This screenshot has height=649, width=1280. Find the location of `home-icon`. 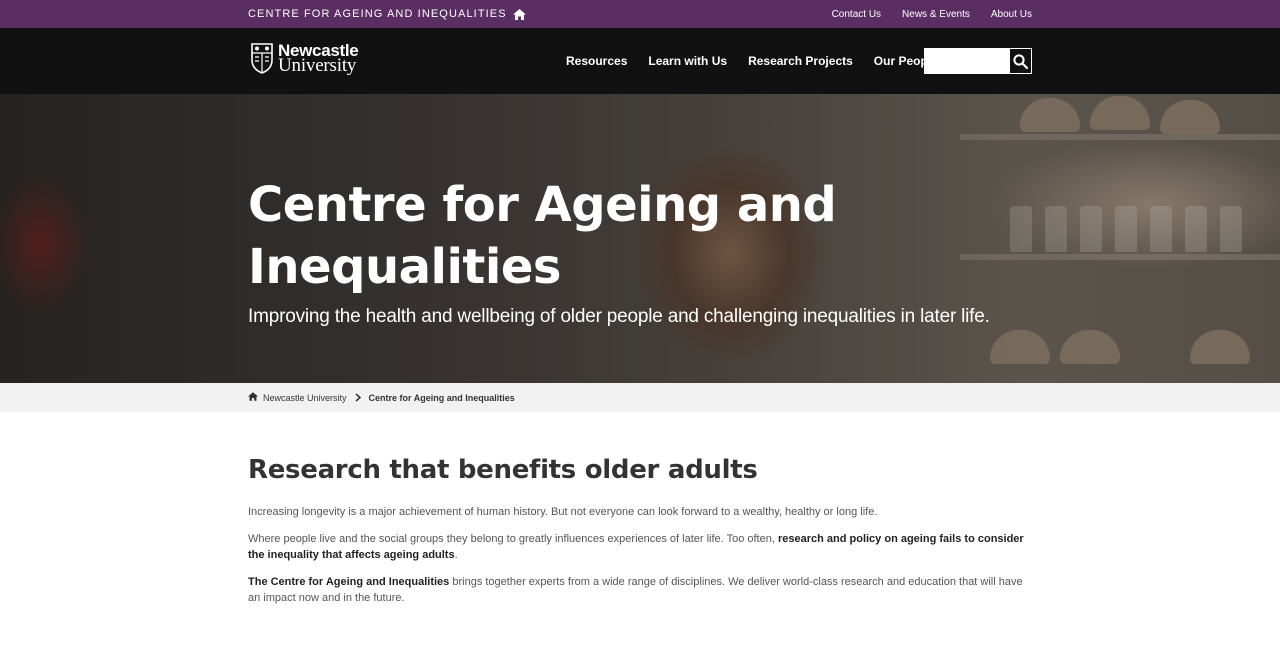

home-icon is located at coordinates (519, 14).